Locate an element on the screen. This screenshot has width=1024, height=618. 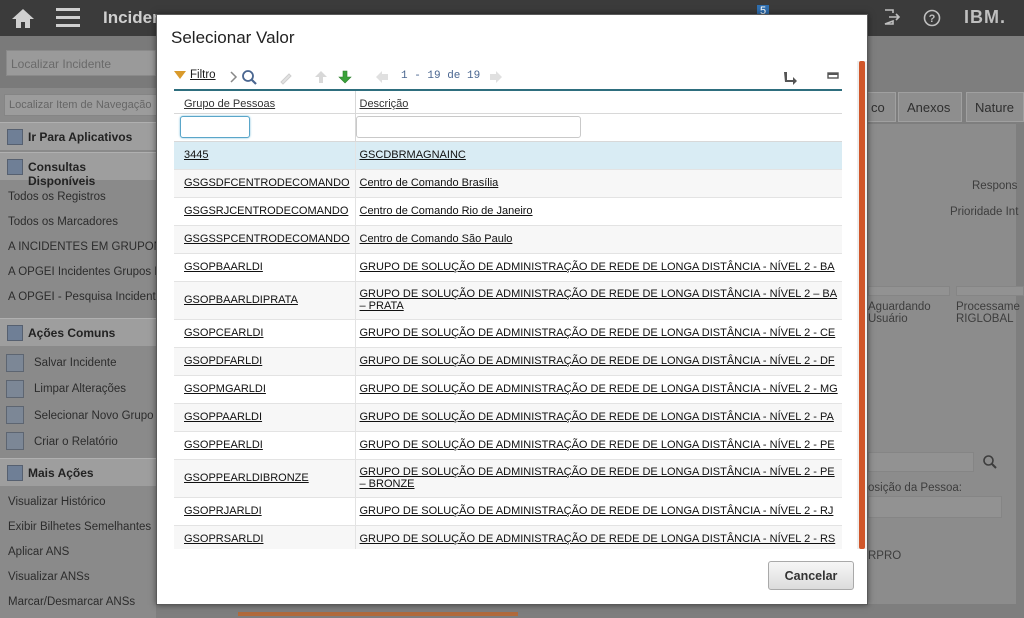
table-toolbar: Filtro 1 - 19 de 19 is located at coordinates (508, 78).